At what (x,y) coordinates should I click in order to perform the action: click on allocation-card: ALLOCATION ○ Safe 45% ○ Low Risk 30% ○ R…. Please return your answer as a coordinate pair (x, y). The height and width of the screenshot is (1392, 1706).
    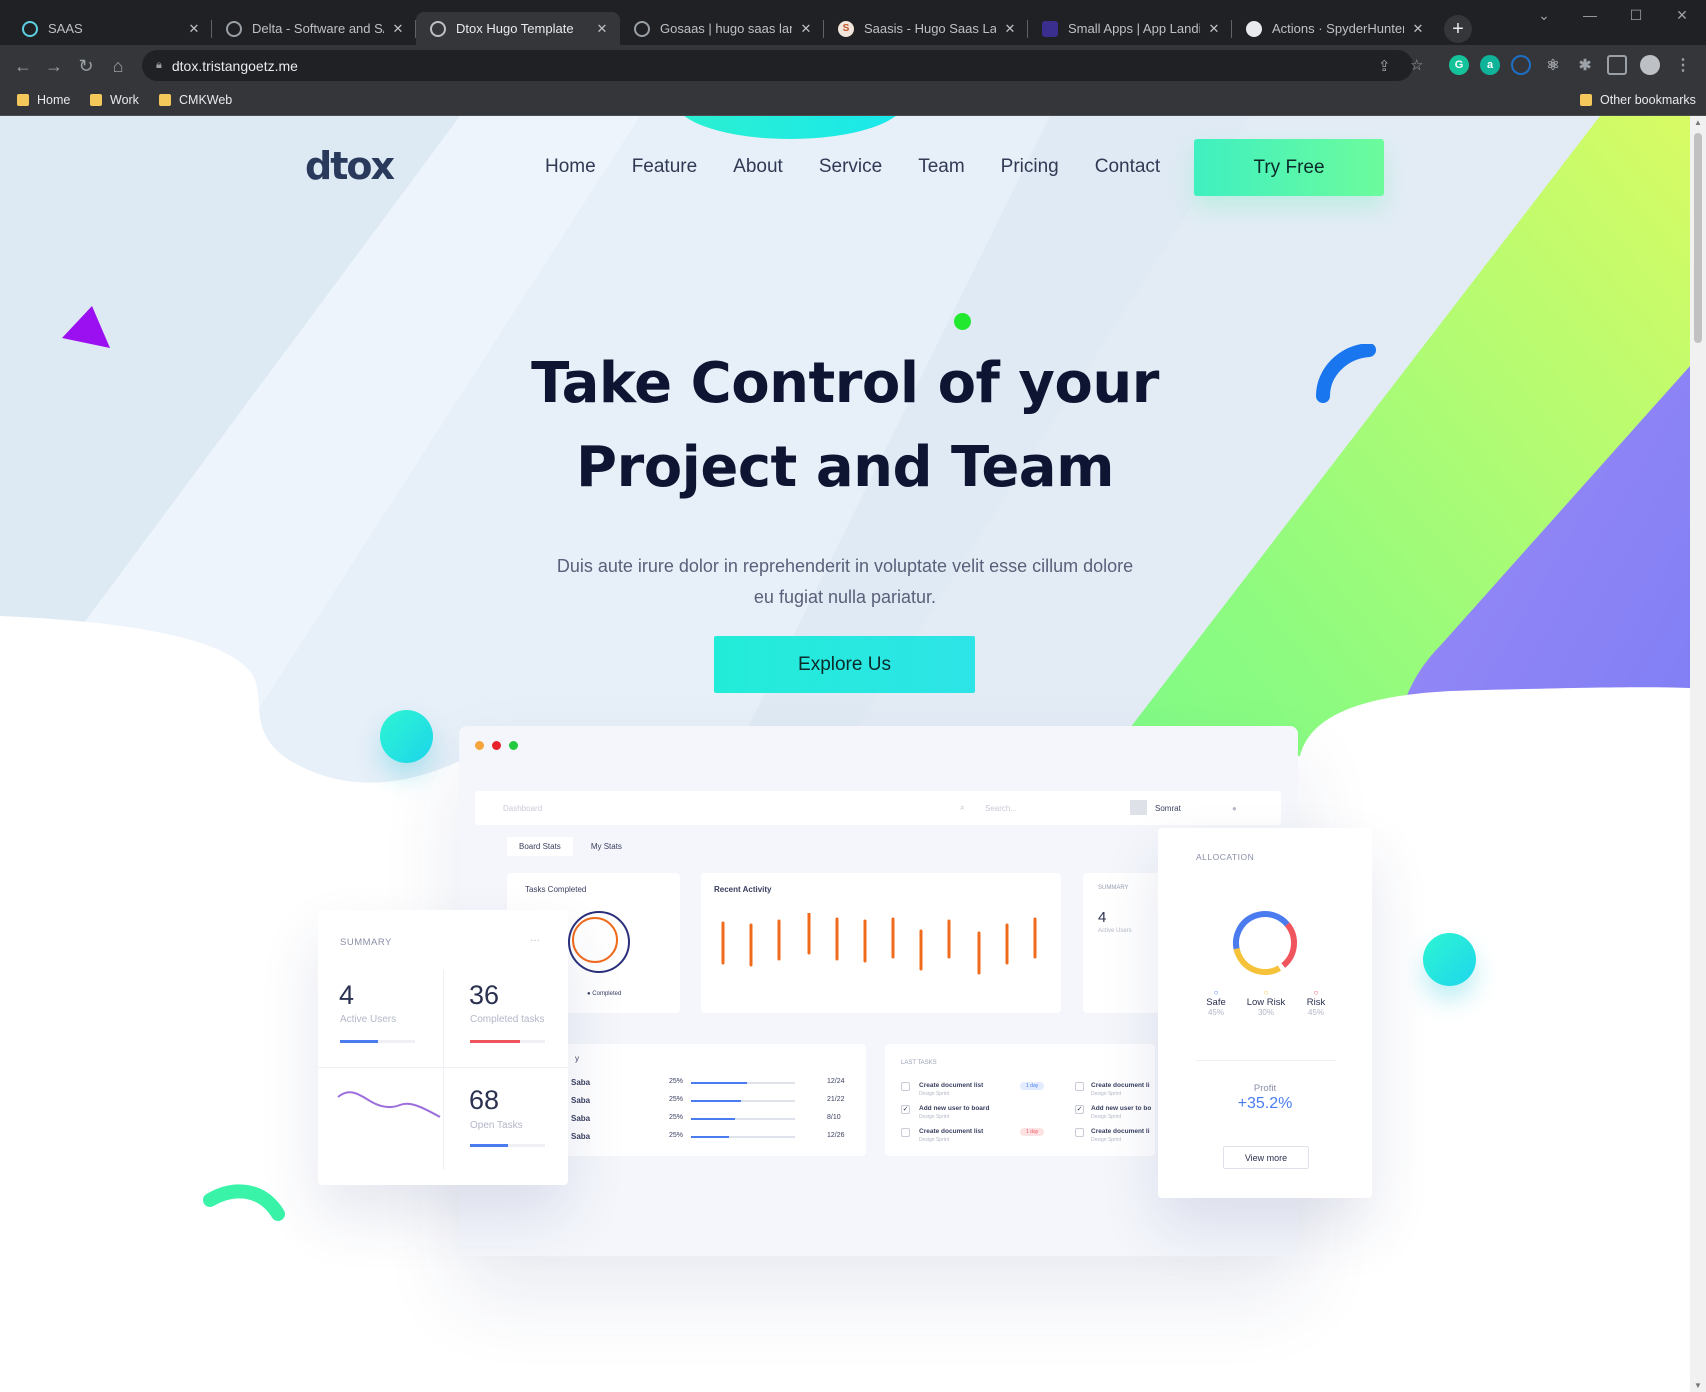
    Looking at the image, I should click on (1265, 1013).